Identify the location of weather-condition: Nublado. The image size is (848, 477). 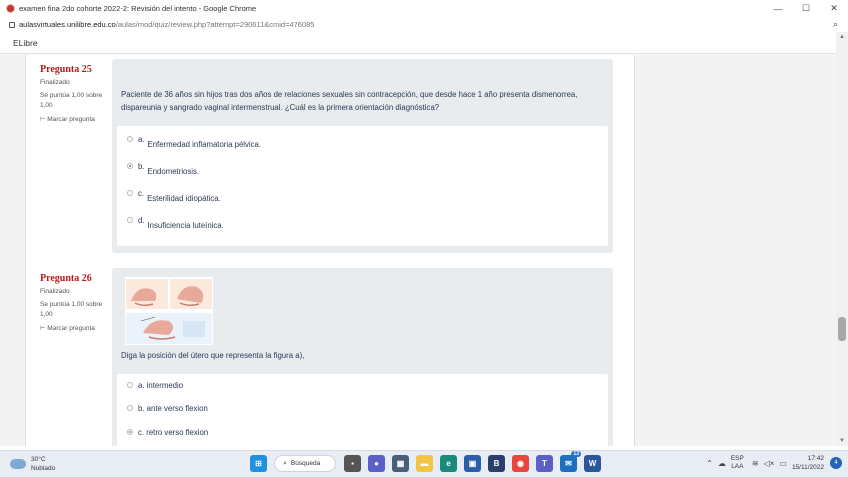
(43, 468).